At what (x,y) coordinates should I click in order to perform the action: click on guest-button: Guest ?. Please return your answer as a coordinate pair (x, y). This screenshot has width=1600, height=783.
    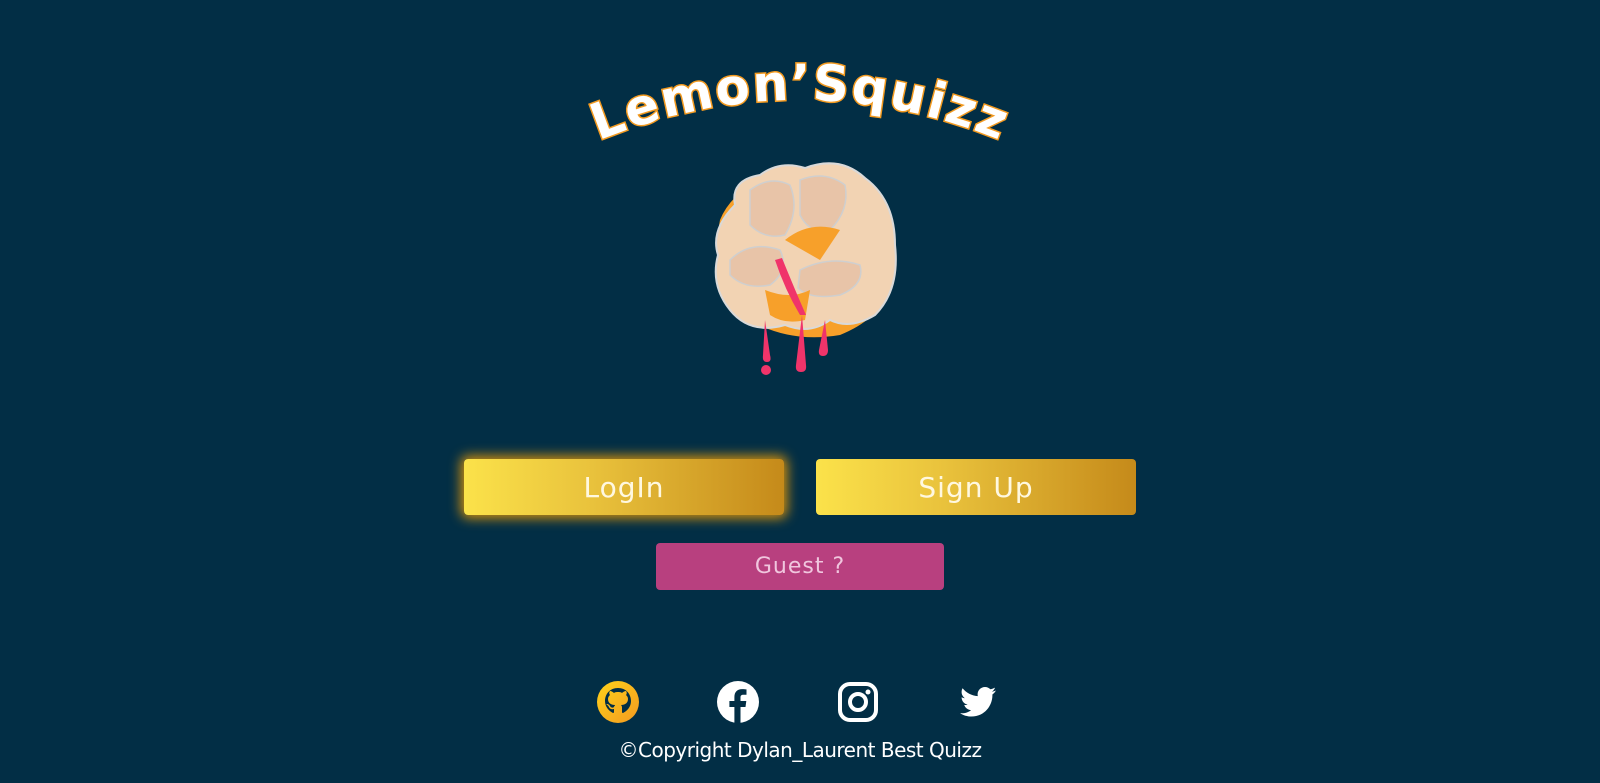
    Looking at the image, I should click on (800, 566).